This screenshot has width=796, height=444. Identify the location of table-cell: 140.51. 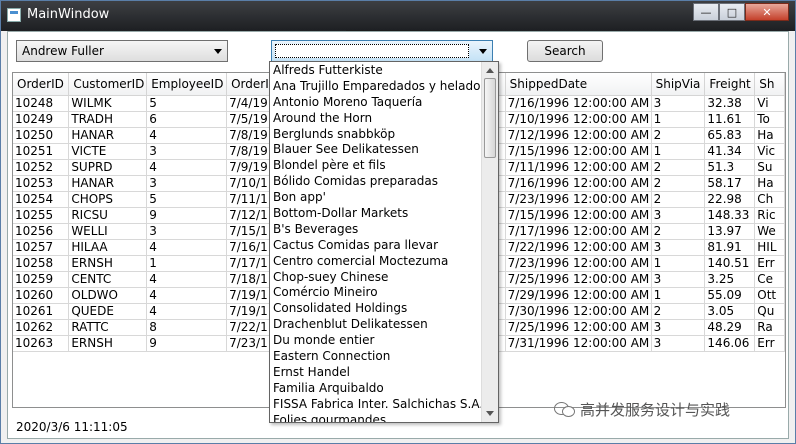
(730, 263).